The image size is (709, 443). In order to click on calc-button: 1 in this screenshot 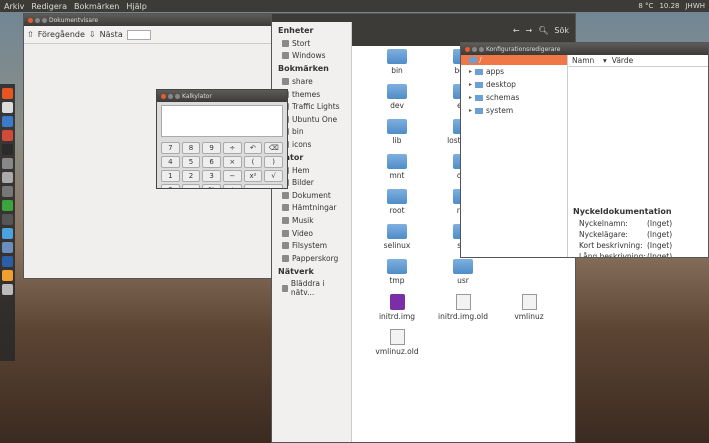, I will do `click(170, 176)`.